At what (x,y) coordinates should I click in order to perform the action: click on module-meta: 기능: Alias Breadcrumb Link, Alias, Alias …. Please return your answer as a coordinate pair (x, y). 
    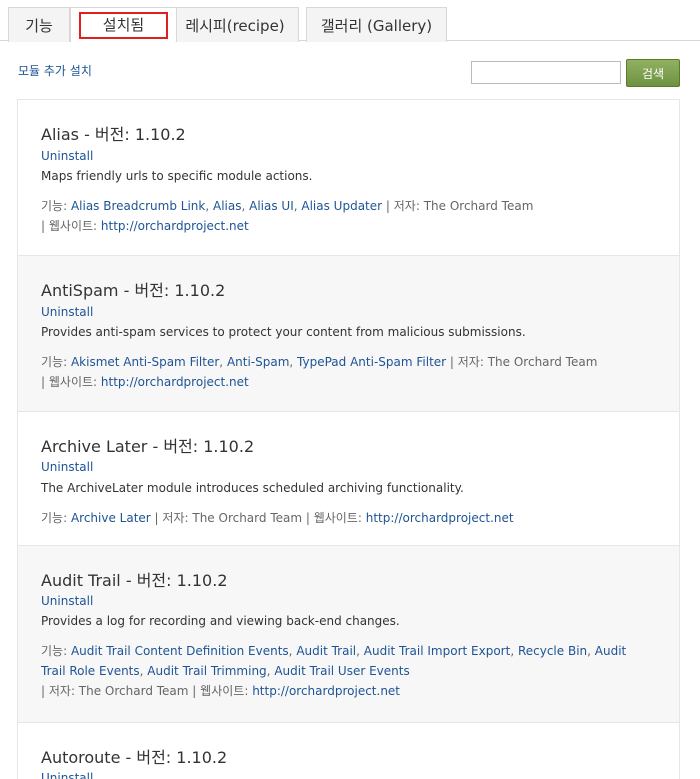
    Looking at the image, I should click on (346, 216).